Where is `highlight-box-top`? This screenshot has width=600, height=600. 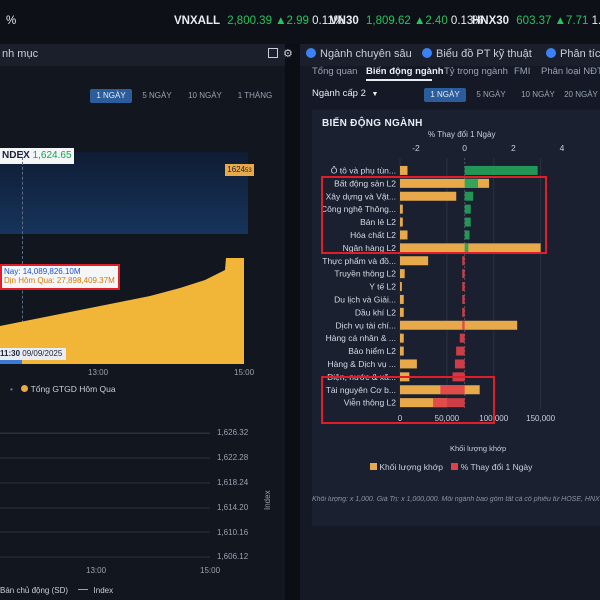
highlight-box-top is located at coordinates (434, 215).